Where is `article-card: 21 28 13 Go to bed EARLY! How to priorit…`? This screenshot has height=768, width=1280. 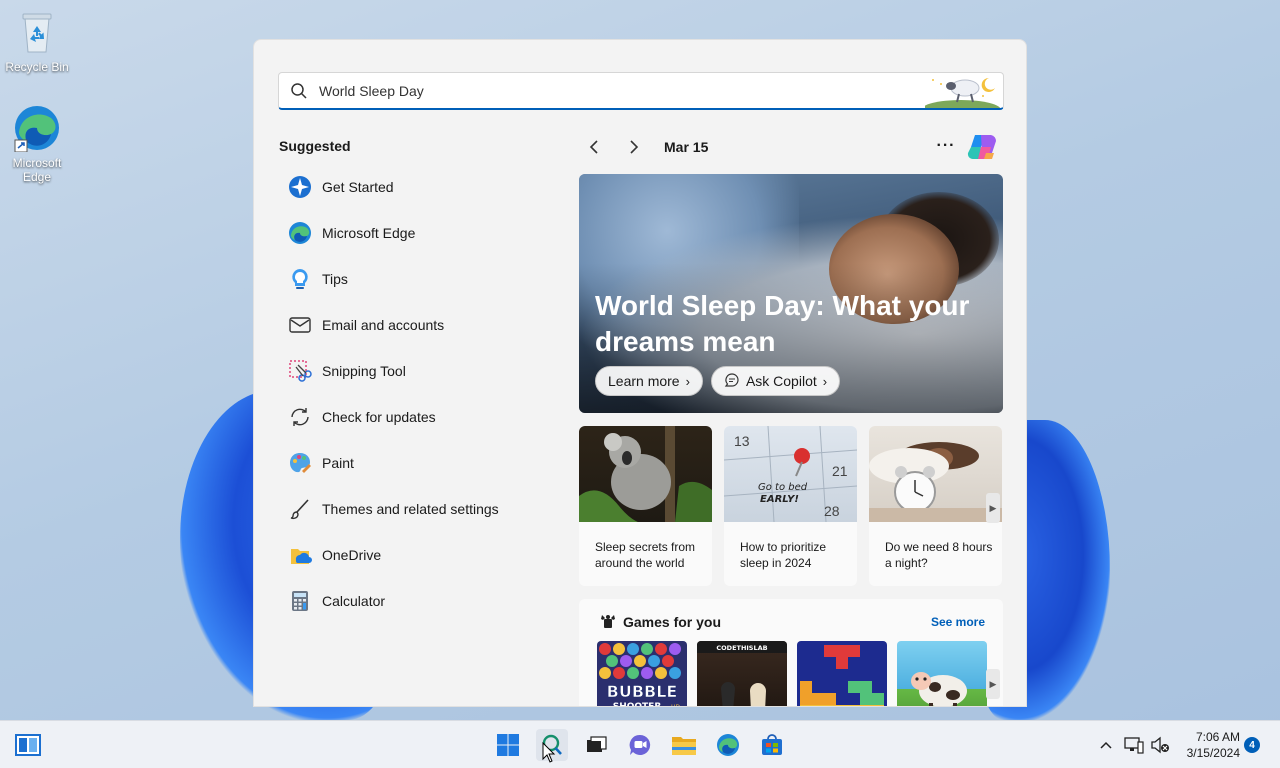 article-card: 21 28 13 Go to bed EARLY! How to priorit… is located at coordinates (790, 506).